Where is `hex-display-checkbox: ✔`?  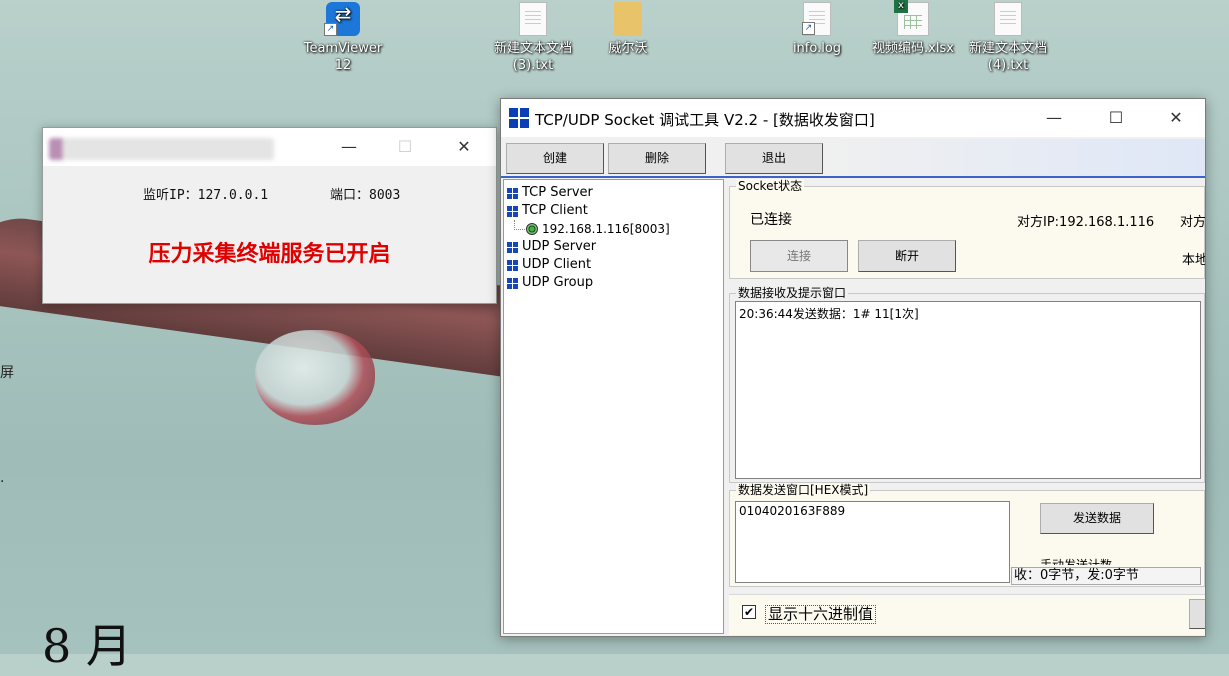 hex-display-checkbox: ✔ is located at coordinates (749, 612).